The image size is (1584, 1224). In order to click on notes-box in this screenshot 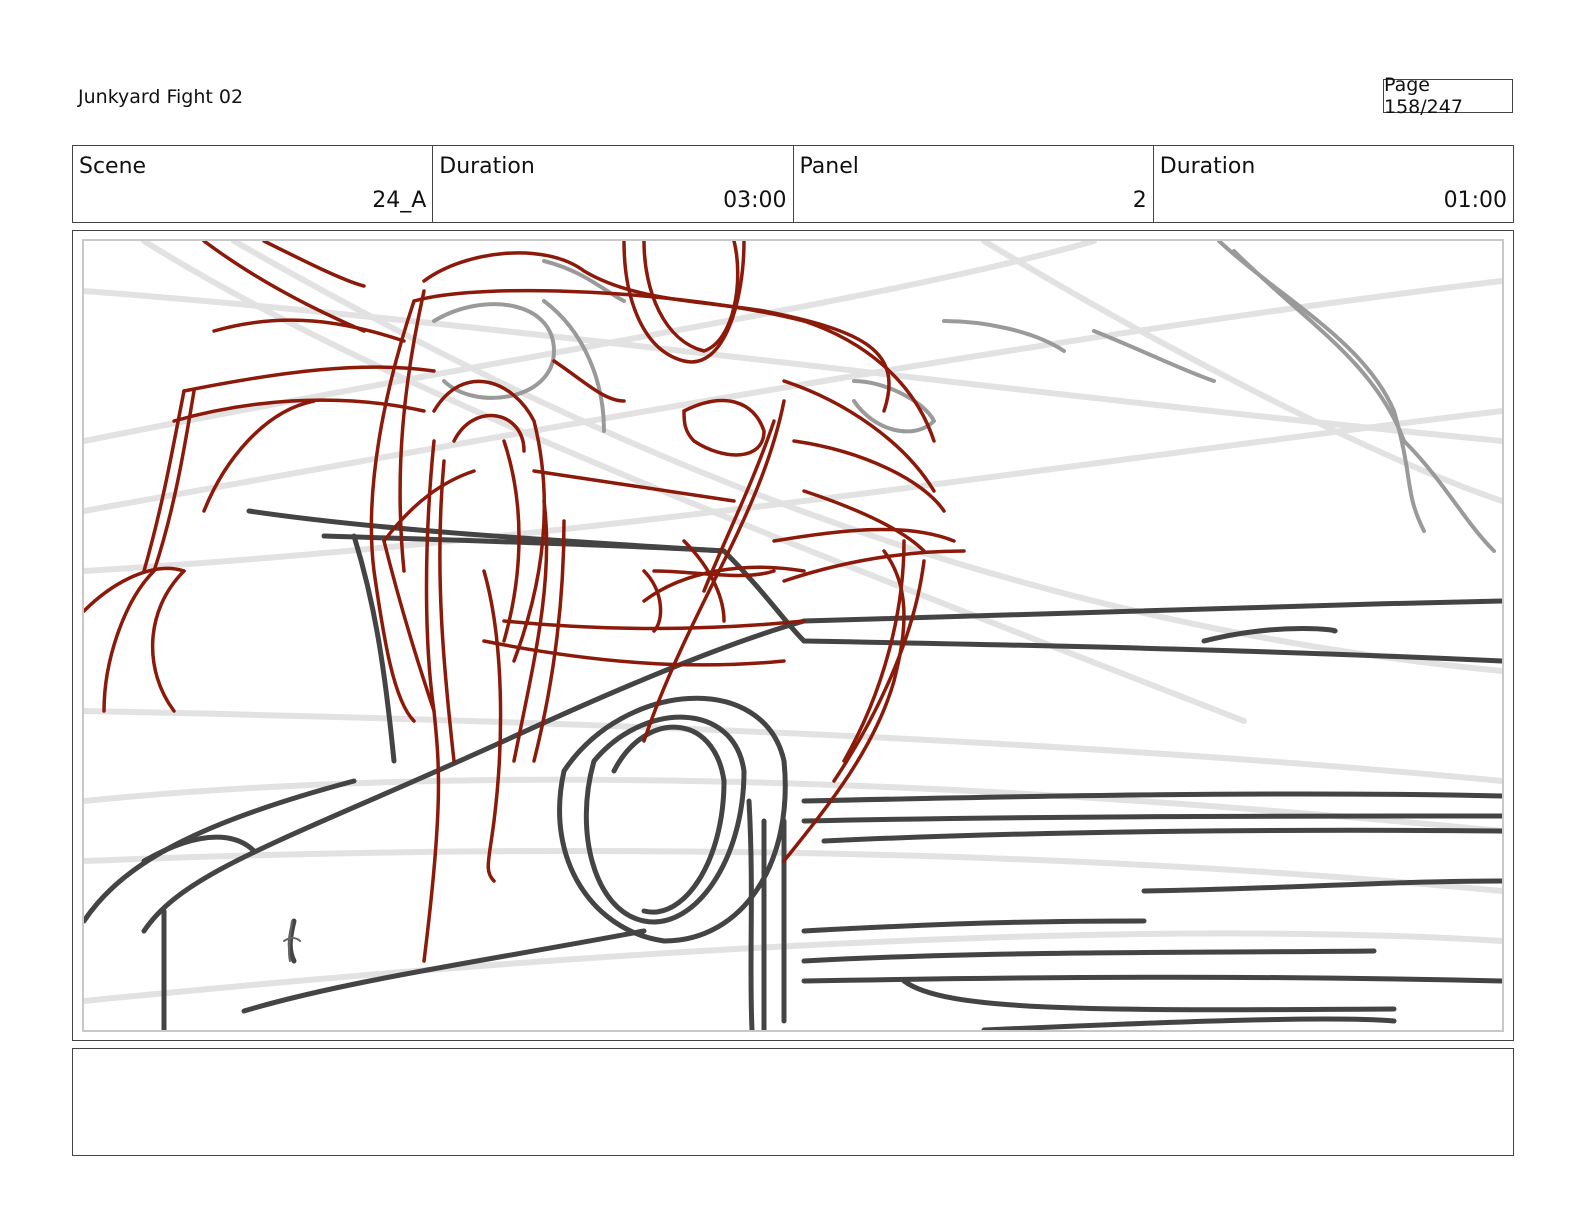, I will do `click(793, 1102)`.